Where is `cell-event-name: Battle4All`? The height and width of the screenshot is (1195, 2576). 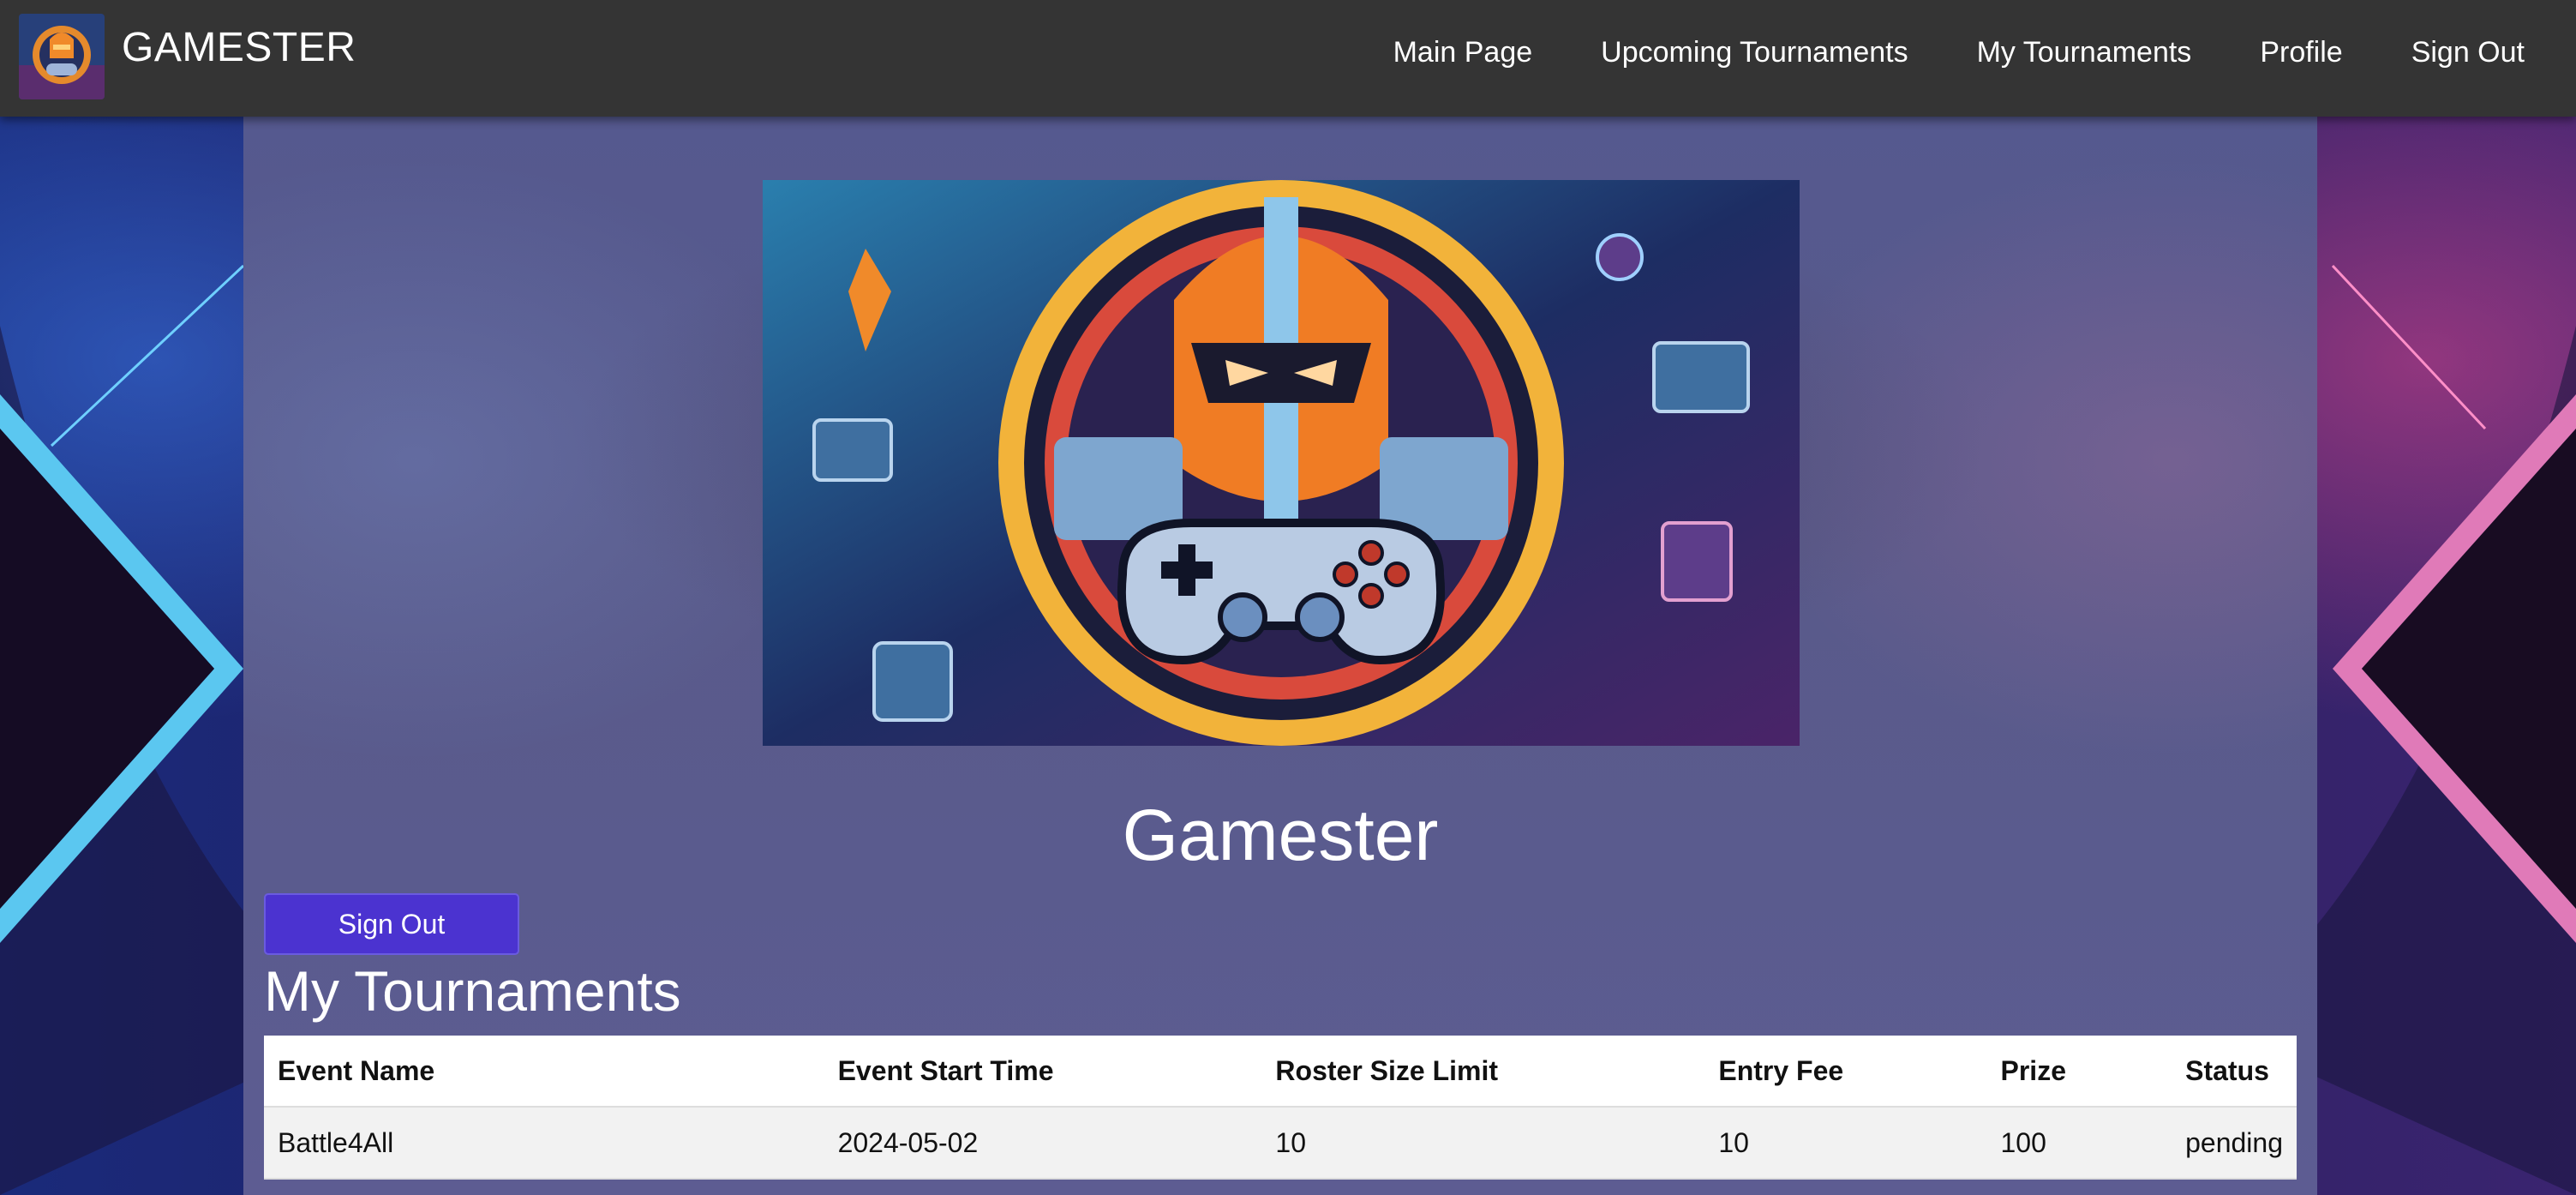
cell-event-name: Battle4All is located at coordinates (544, 1144).